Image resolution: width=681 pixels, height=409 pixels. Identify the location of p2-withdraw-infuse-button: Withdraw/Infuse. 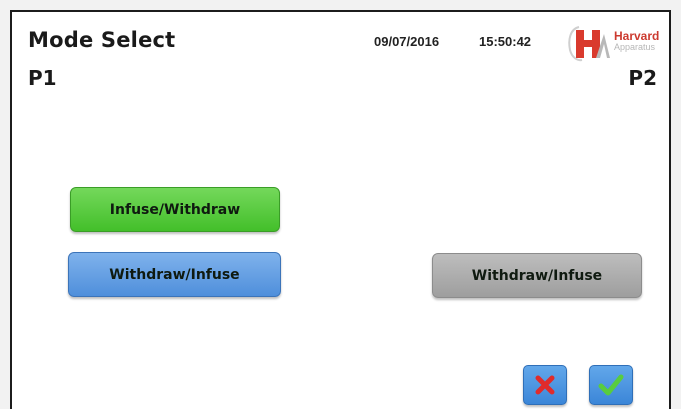
(537, 275).